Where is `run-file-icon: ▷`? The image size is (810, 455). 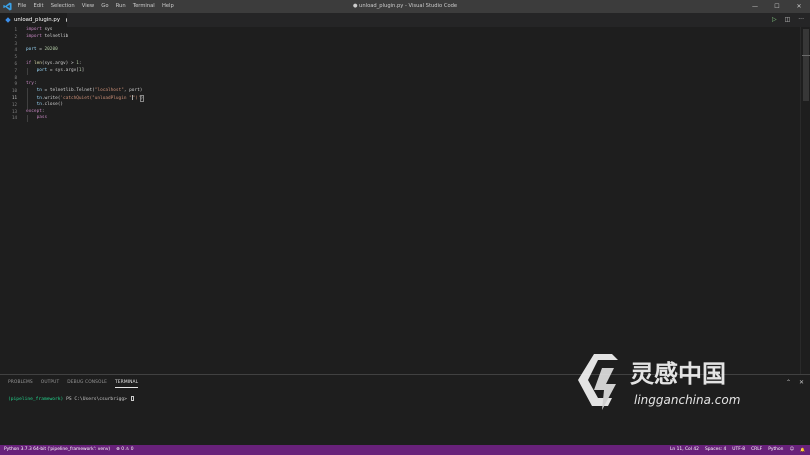
run-file-icon: ▷ is located at coordinates (774, 20).